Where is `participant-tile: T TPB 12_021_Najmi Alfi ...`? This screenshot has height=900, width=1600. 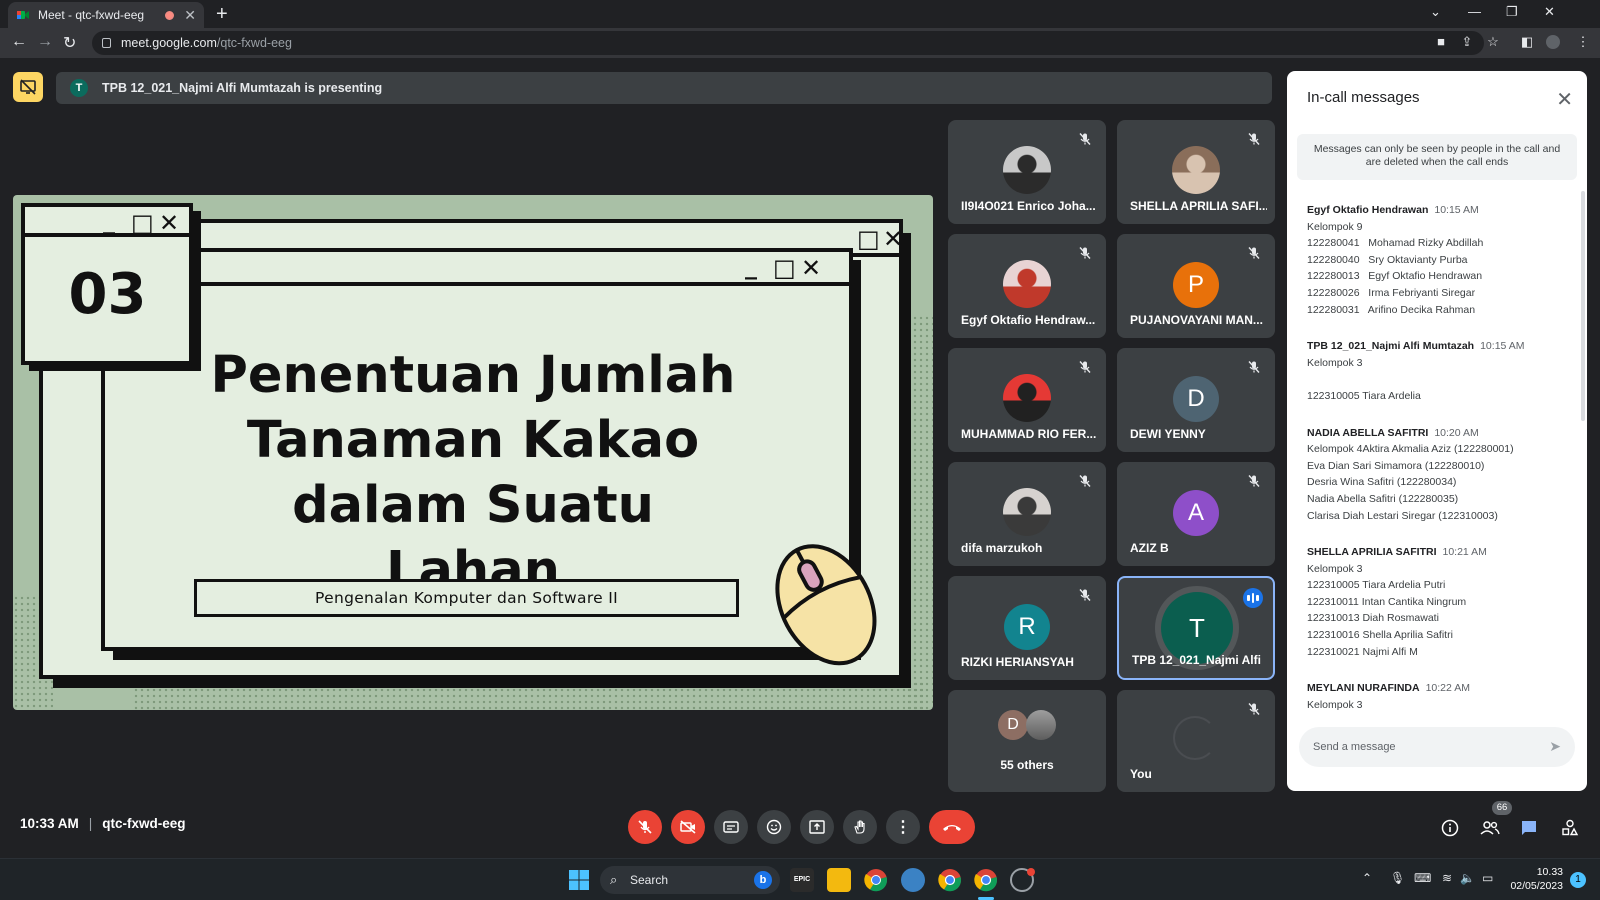 participant-tile: T TPB 12_021_Najmi Alfi ... is located at coordinates (1196, 628).